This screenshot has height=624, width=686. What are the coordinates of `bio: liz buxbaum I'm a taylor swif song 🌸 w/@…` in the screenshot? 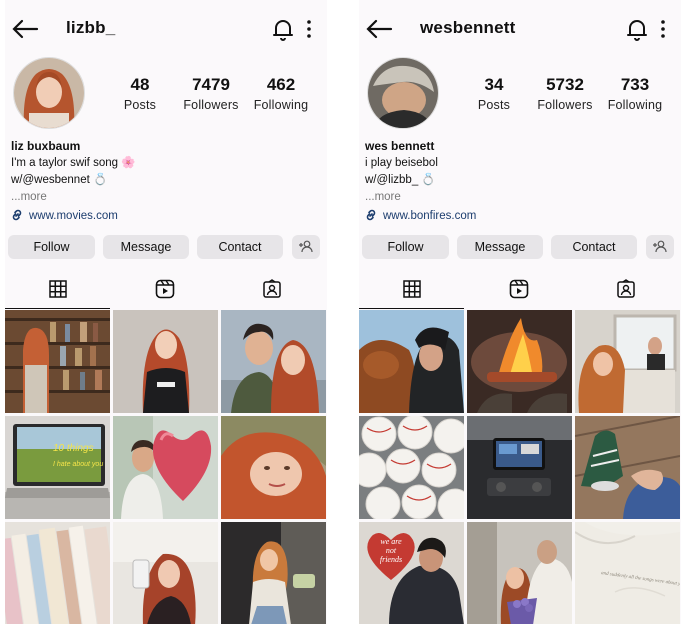 It's located at (73, 172).